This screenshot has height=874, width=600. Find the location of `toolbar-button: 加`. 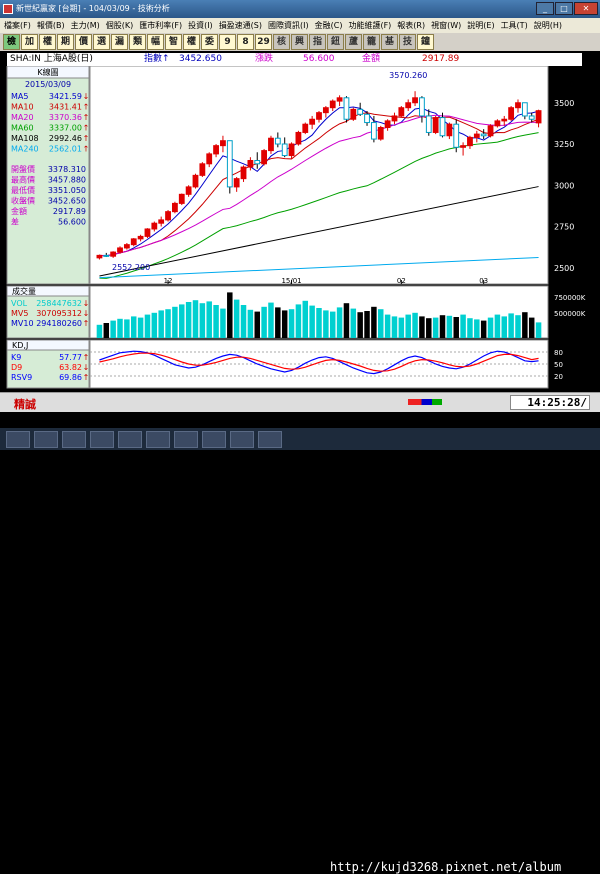

toolbar-button: 加 is located at coordinates (29, 42).